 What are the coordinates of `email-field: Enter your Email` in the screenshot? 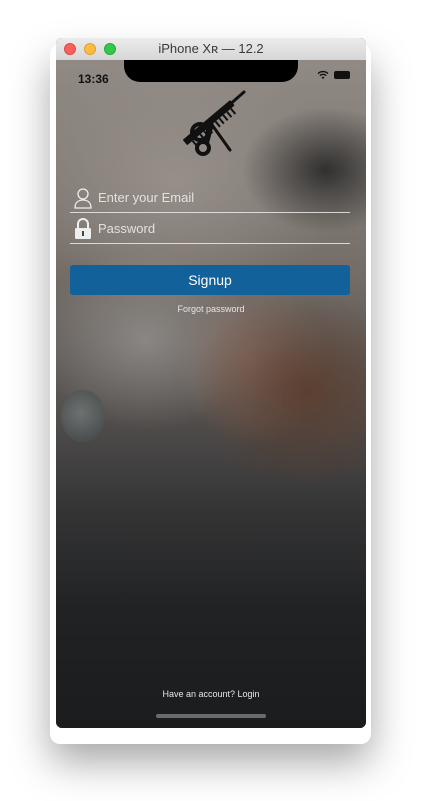 It's located at (210, 198).